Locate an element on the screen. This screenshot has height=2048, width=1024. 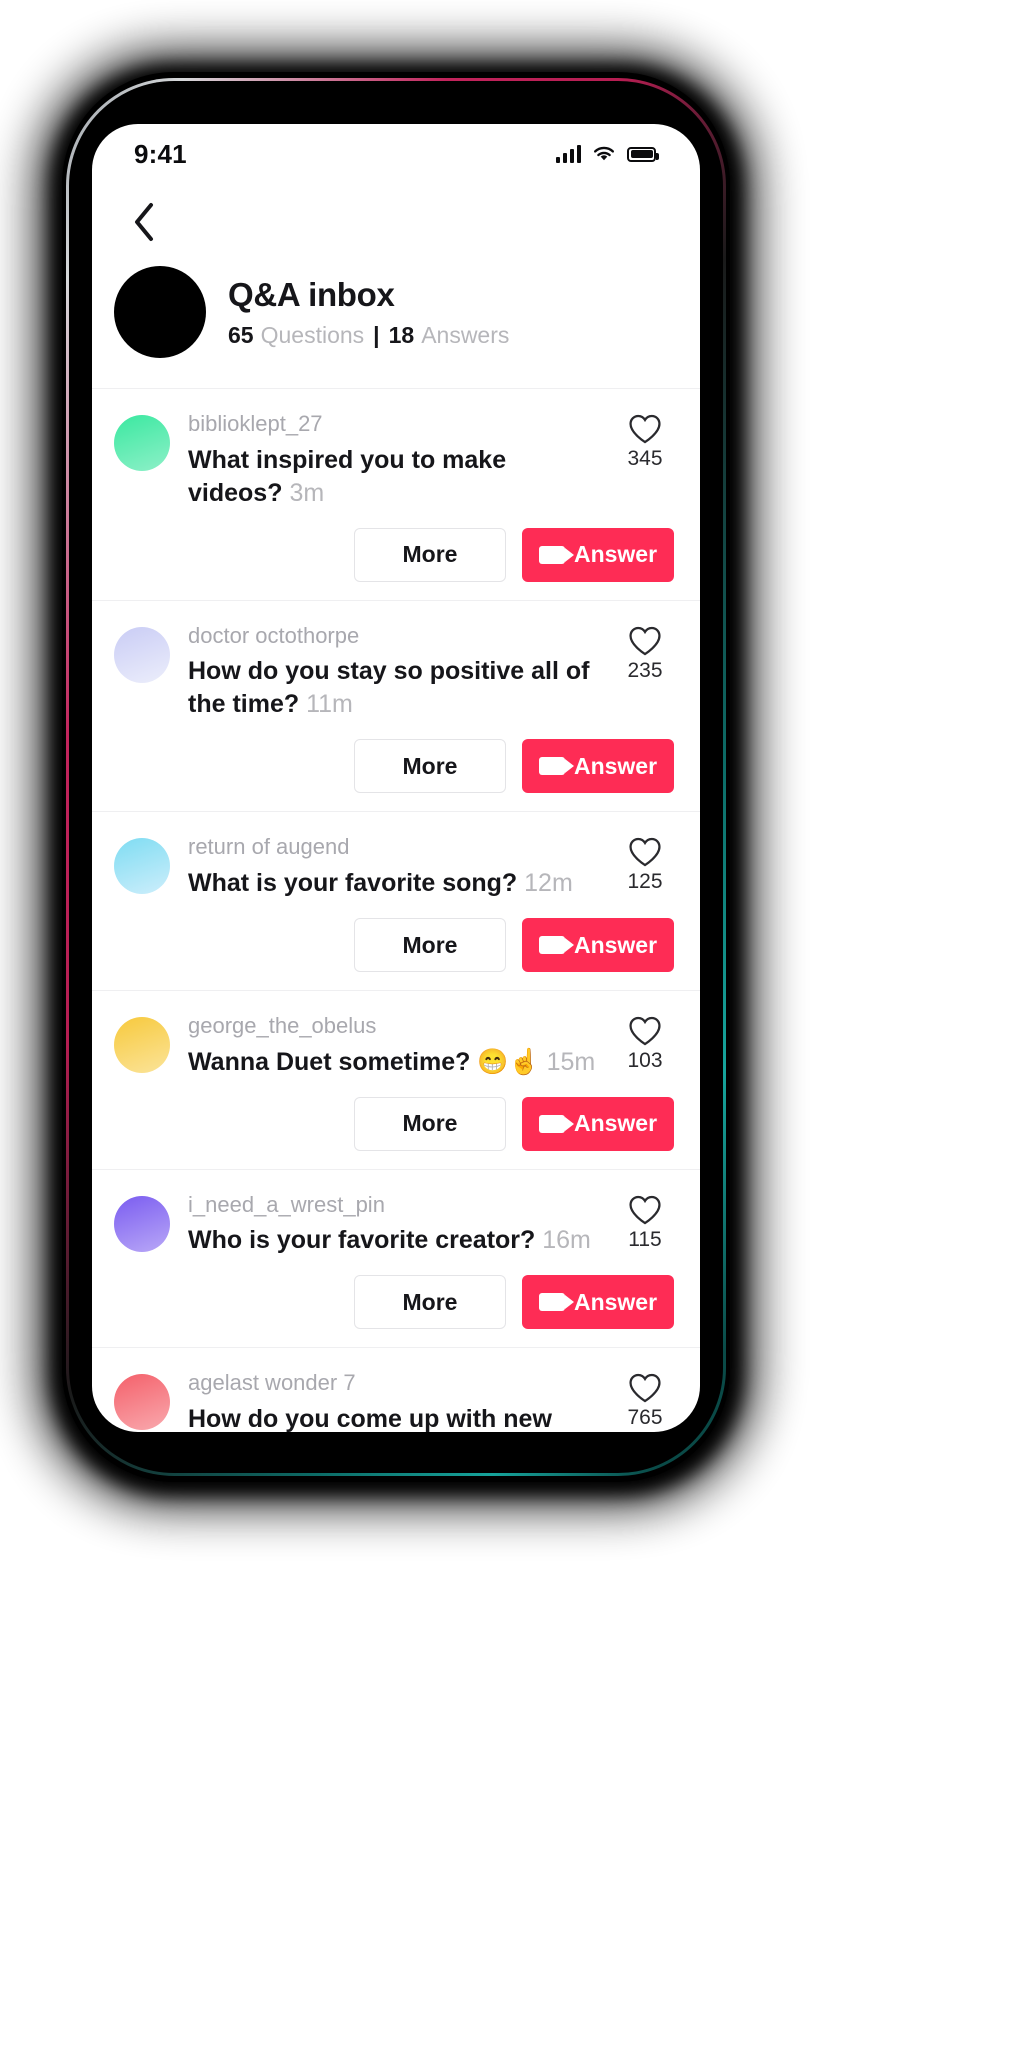
status-bar-icons is located at coordinates (607, 154).